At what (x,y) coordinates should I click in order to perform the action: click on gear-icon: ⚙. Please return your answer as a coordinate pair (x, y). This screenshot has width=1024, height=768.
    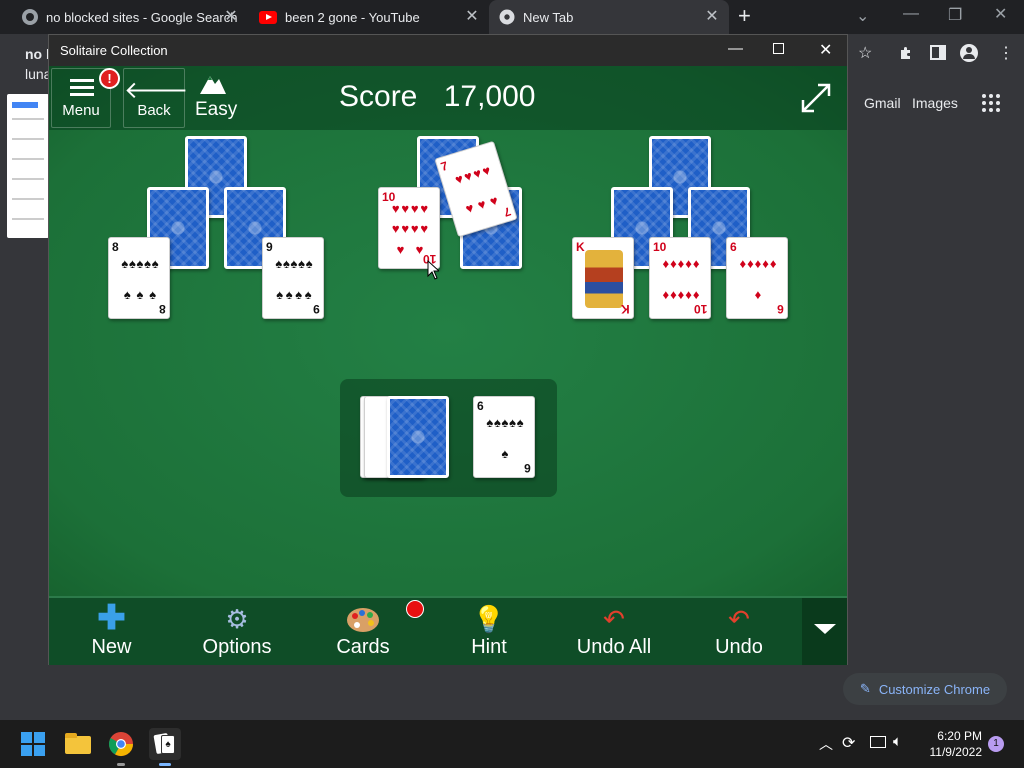
    Looking at the image, I should click on (237, 619).